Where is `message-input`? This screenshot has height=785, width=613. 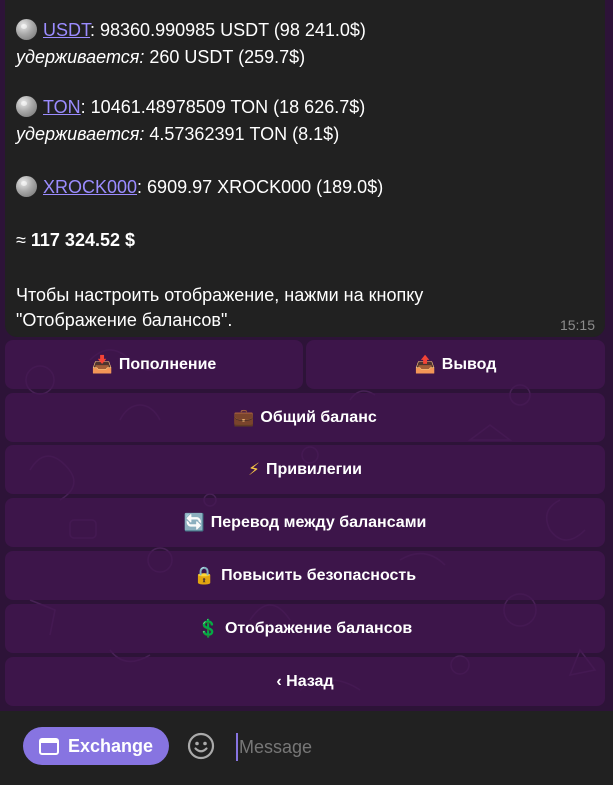 message-input is located at coordinates (417, 747).